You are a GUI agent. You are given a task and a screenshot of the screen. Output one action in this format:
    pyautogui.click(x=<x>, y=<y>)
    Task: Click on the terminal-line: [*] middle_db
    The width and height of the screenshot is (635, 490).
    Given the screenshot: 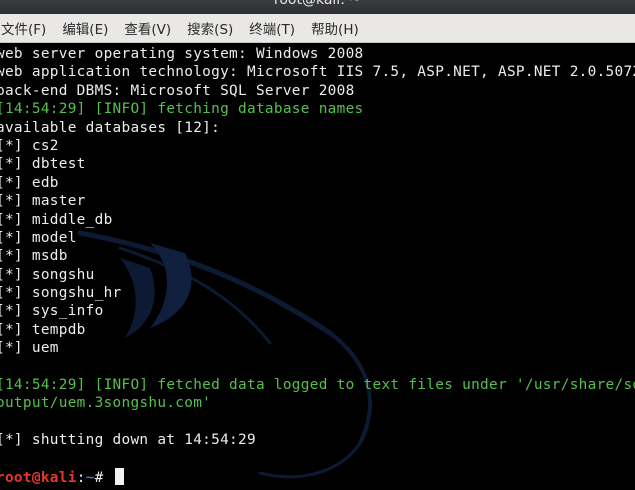 What is the action you would take?
    pyautogui.click(x=56, y=219)
    